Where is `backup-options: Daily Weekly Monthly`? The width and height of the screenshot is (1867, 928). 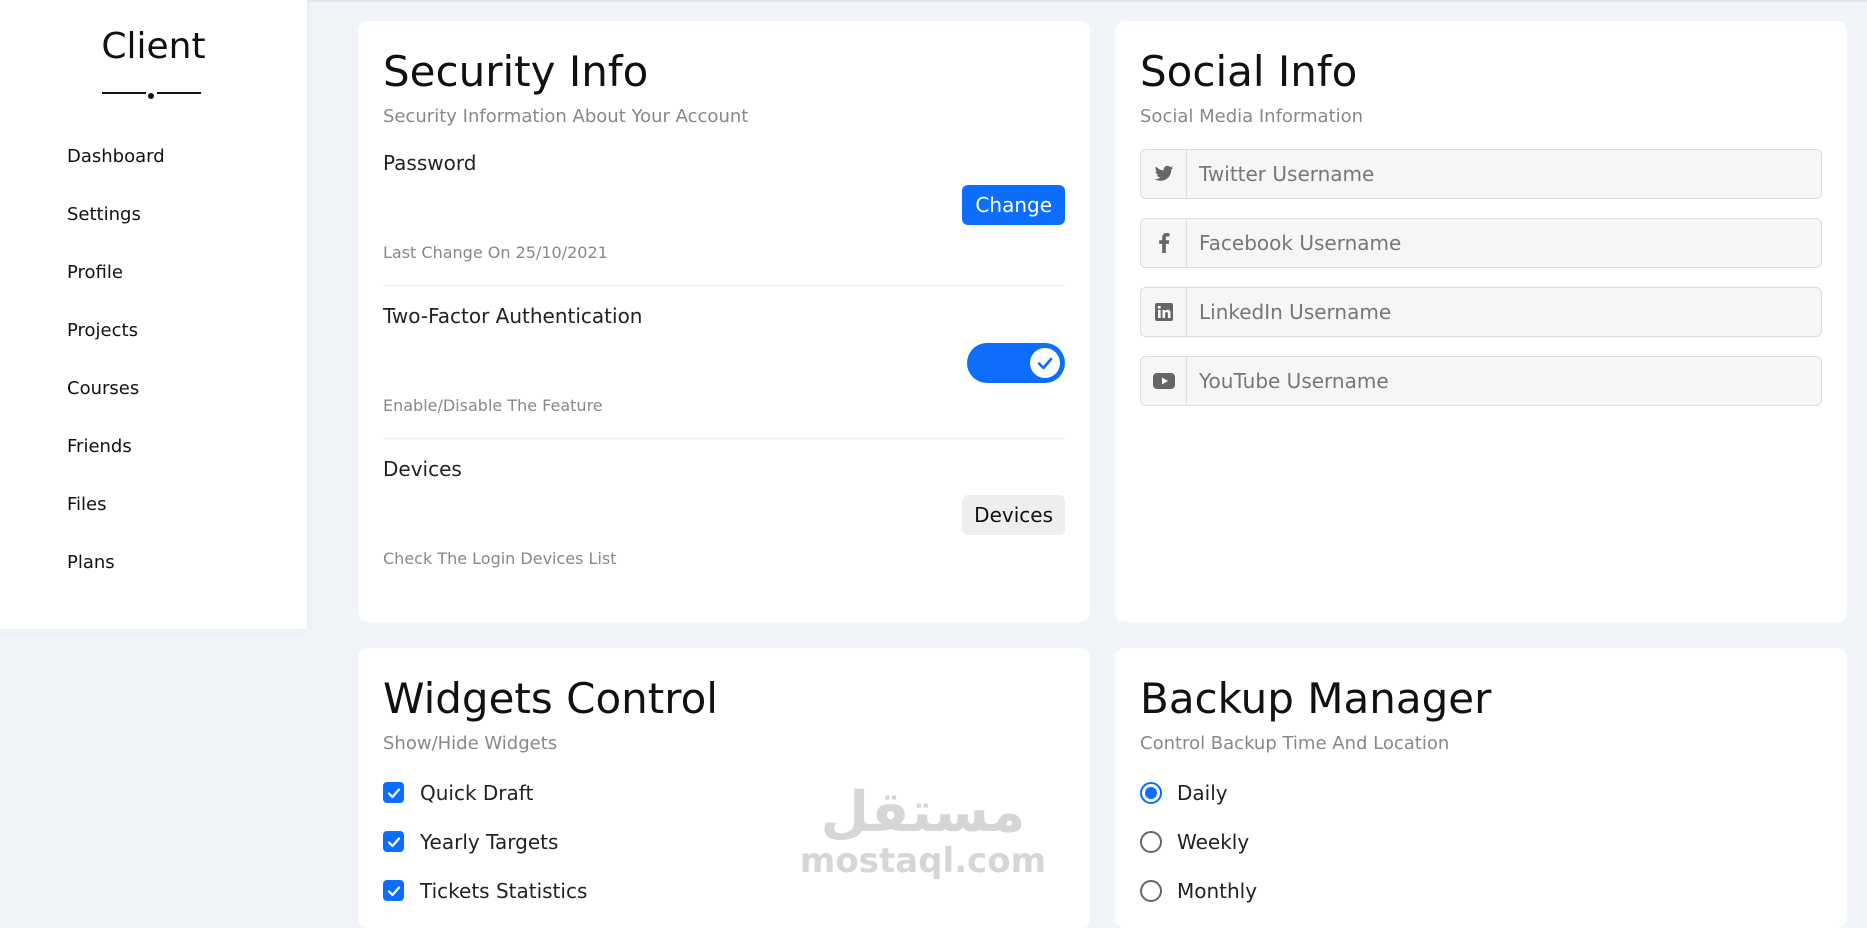 backup-options: Daily Weekly Monthly is located at coordinates (1481, 841).